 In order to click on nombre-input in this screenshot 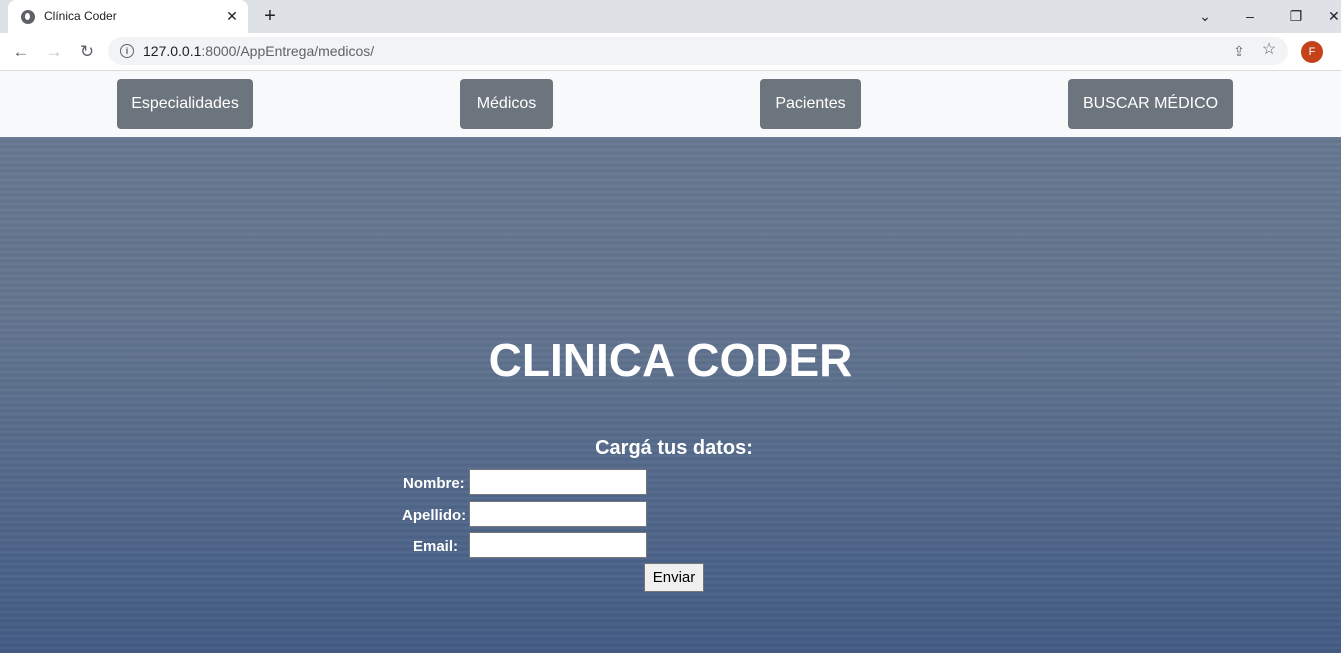, I will do `click(558, 482)`.